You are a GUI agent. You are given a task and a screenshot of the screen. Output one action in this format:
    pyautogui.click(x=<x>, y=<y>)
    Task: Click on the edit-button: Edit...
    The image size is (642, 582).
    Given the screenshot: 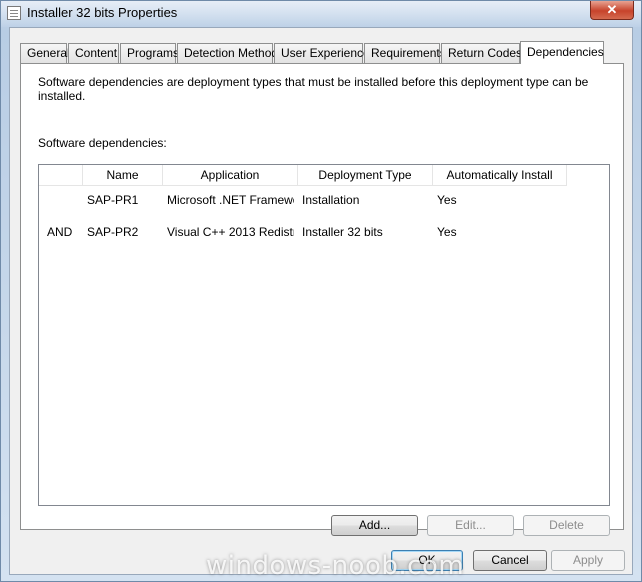 What is the action you would take?
    pyautogui.click(x=470, y=525)
    